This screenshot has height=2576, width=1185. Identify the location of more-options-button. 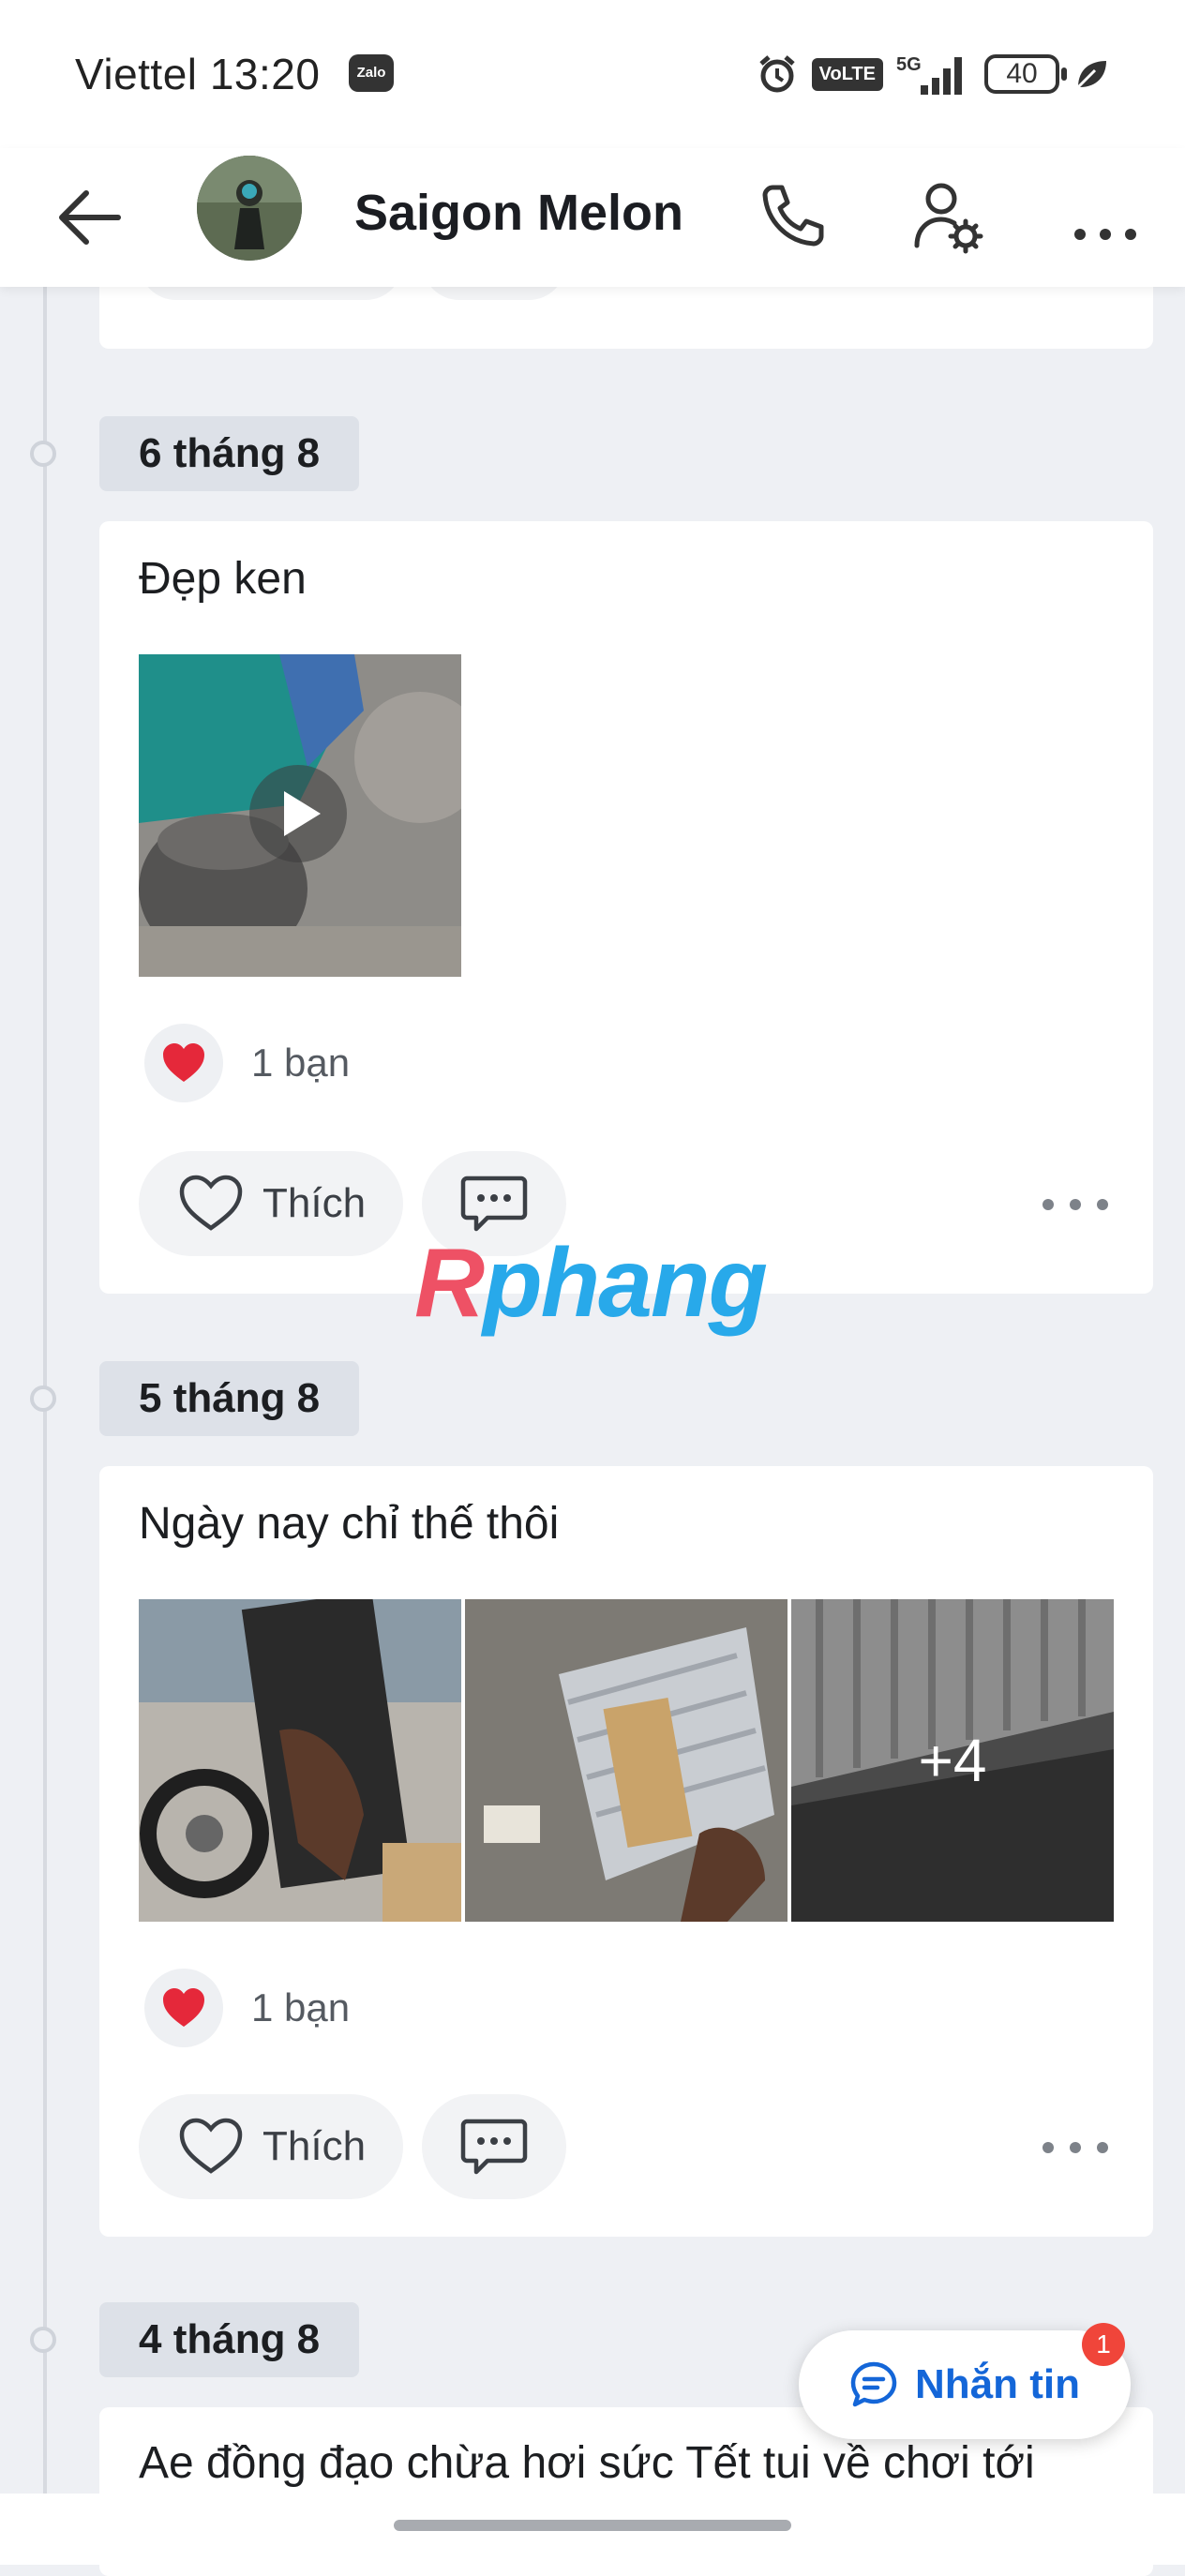
(1105, 217).